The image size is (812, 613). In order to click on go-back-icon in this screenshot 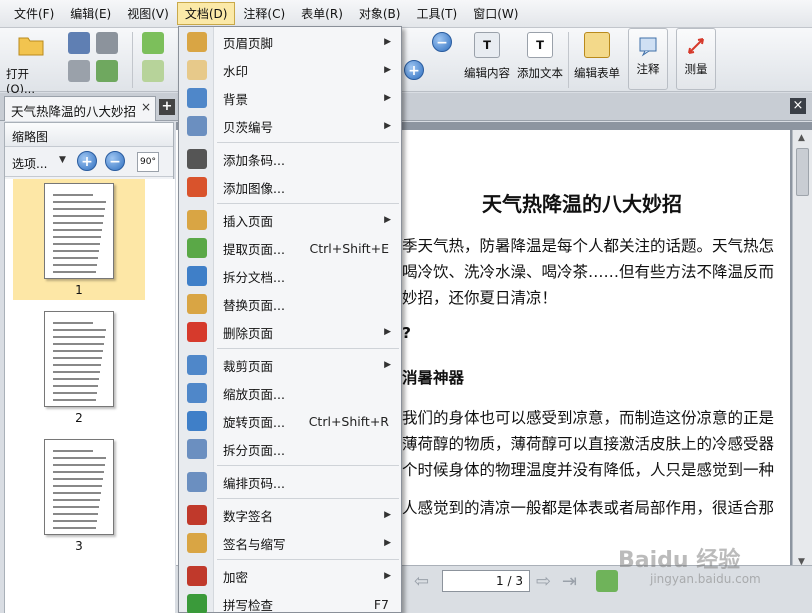, I will do `click(607, 581)`.